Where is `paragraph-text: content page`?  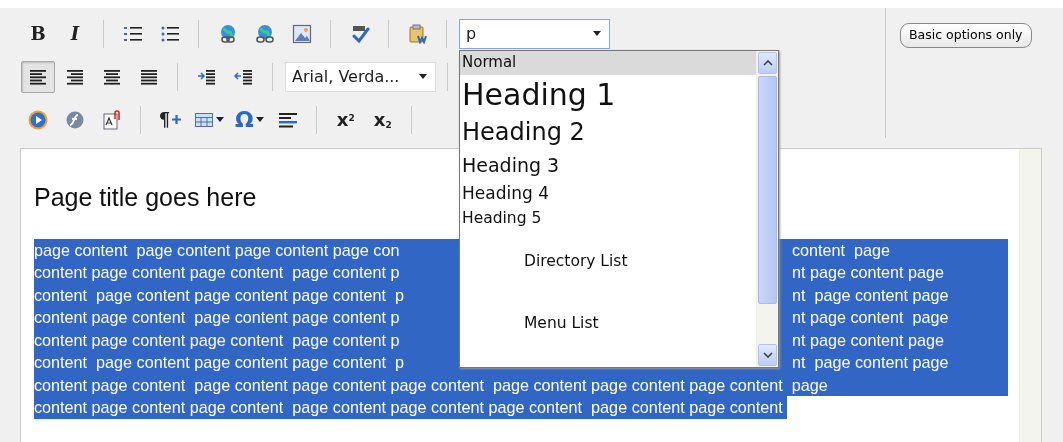 paragraph-text: content page is located at coordinates (841, 250).